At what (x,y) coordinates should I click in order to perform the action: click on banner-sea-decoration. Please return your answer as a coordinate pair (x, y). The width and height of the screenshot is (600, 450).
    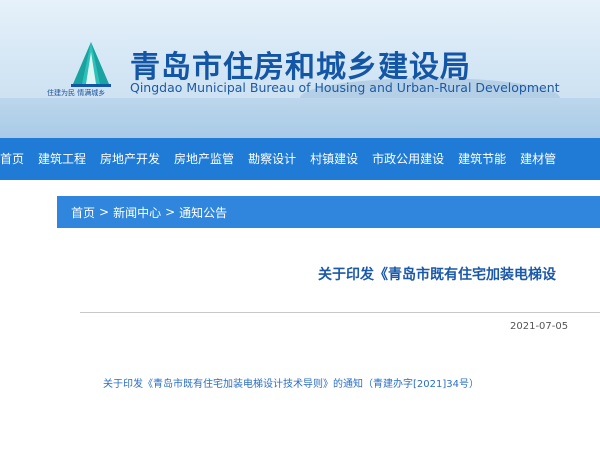
    Looking at the image, I should click on (300, 118).